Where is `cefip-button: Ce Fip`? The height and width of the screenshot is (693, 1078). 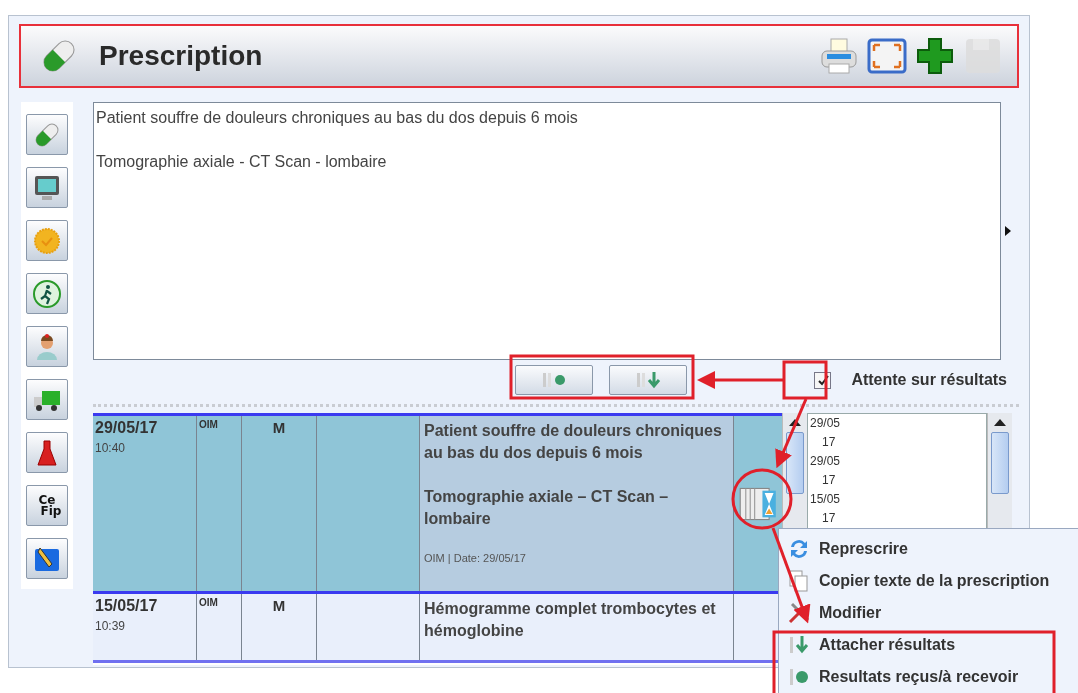
cefip-button: Ce Fip is located at coordinates (47, 505).